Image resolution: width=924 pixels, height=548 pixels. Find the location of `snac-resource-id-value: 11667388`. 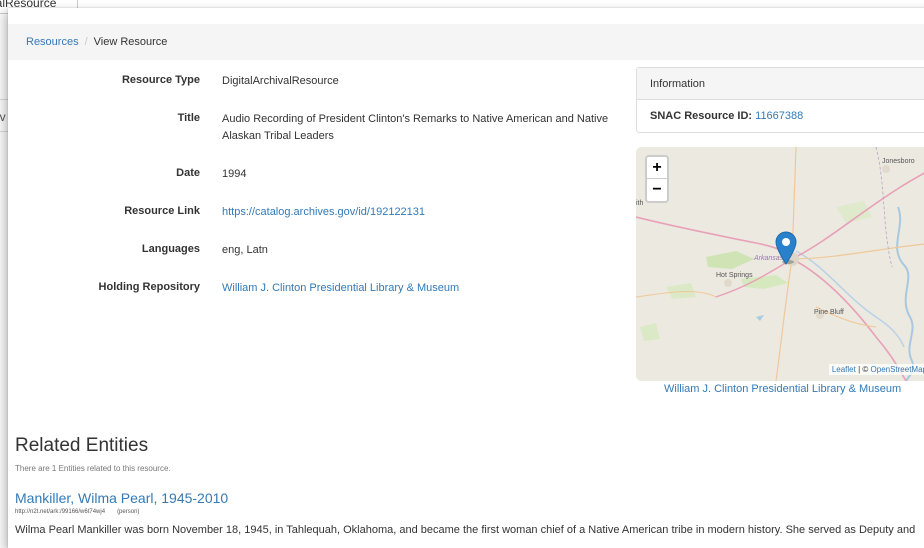

snac-resource-id-value: 11667388 is located at coordinates (779, 116).